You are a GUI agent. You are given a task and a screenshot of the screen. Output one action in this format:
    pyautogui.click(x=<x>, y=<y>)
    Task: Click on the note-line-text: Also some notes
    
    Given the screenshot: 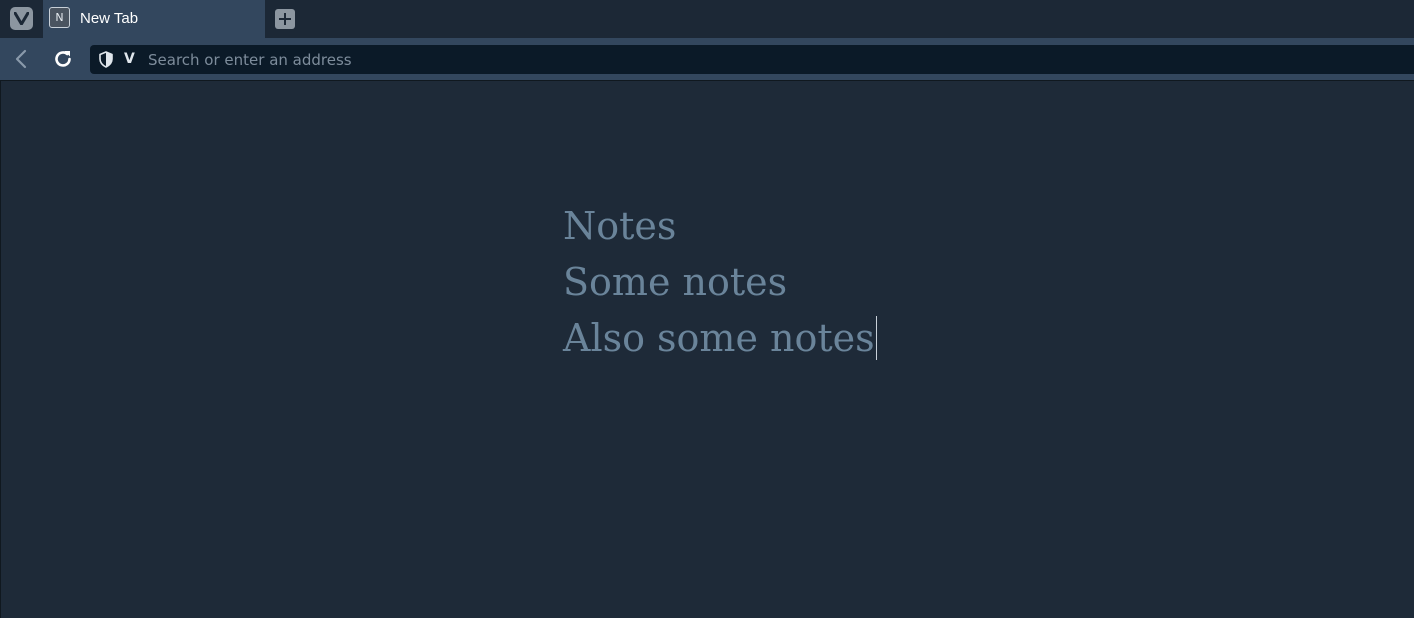 What is the action you would take?
    pyautogui.click(x=719, y=338)
    